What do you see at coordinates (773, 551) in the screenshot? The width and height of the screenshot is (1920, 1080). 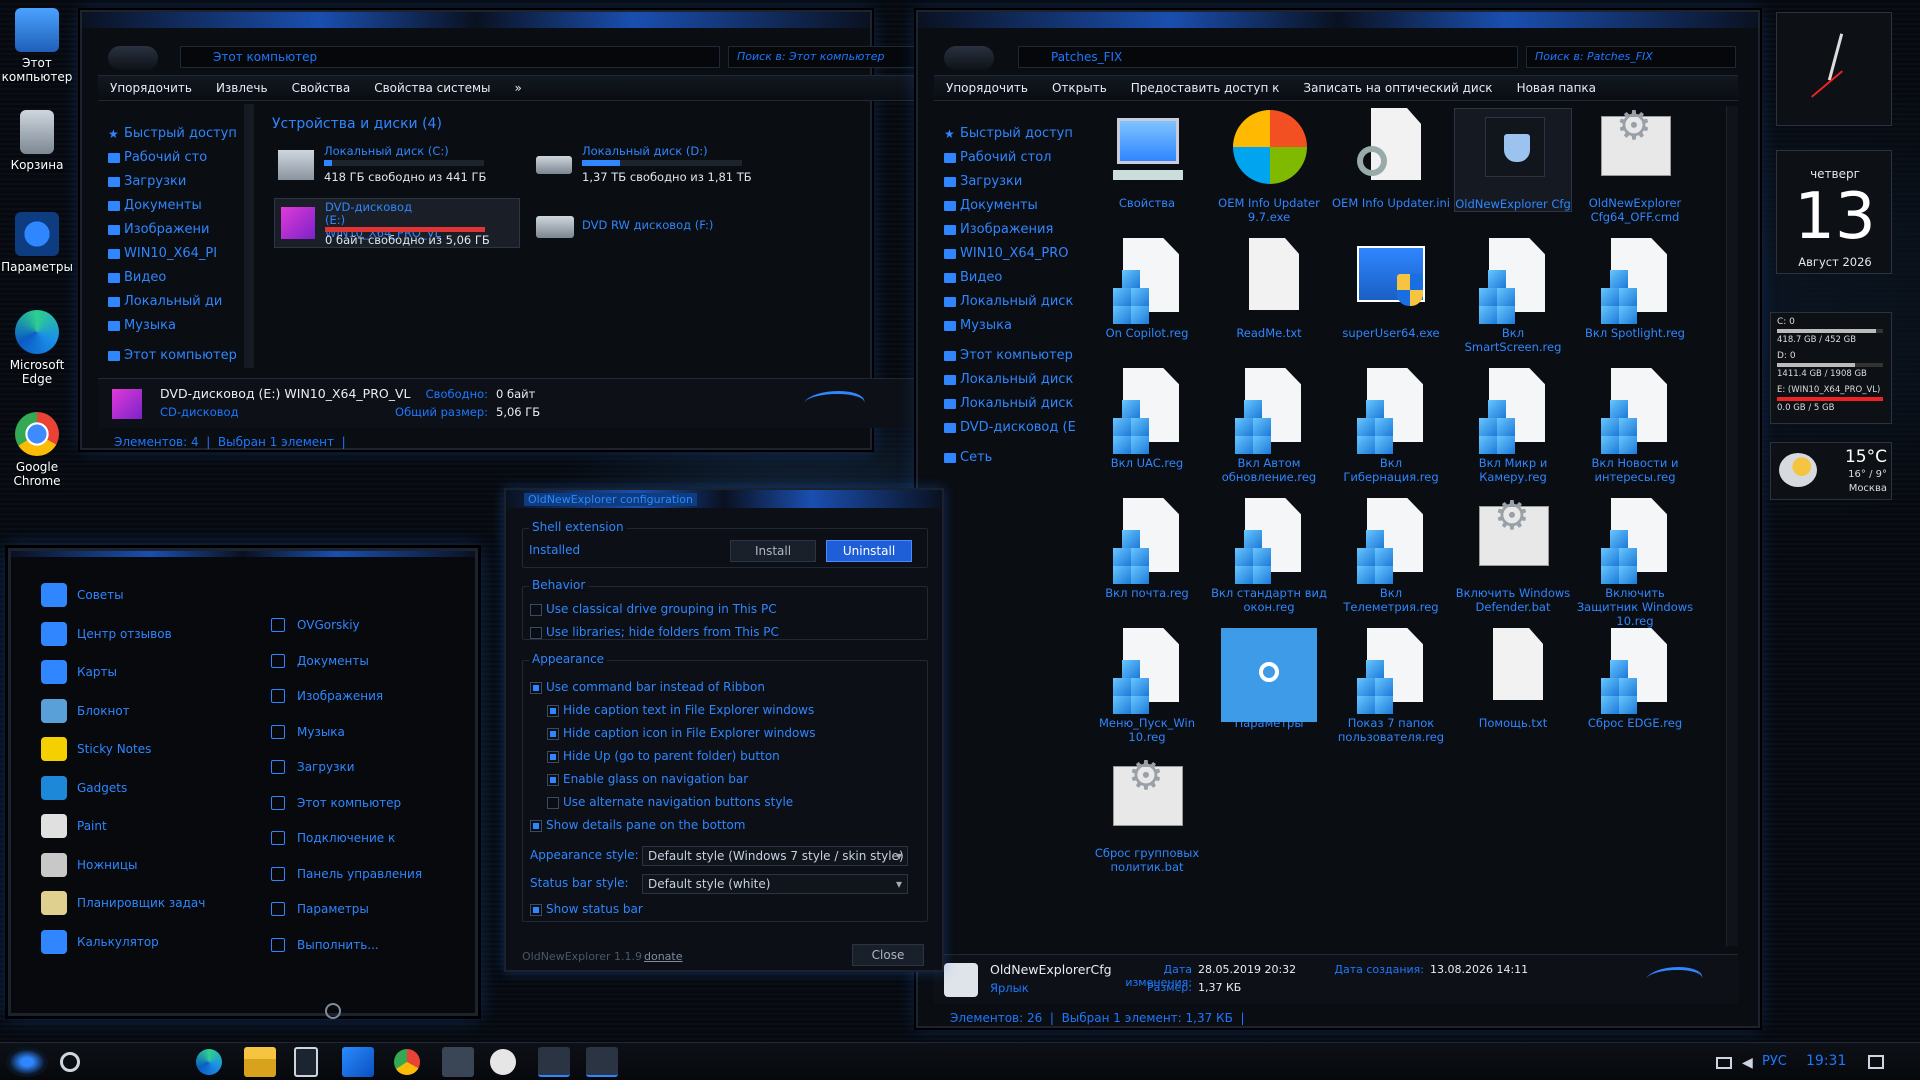 I see `install-button: Install` at bounding box center [773, 551].